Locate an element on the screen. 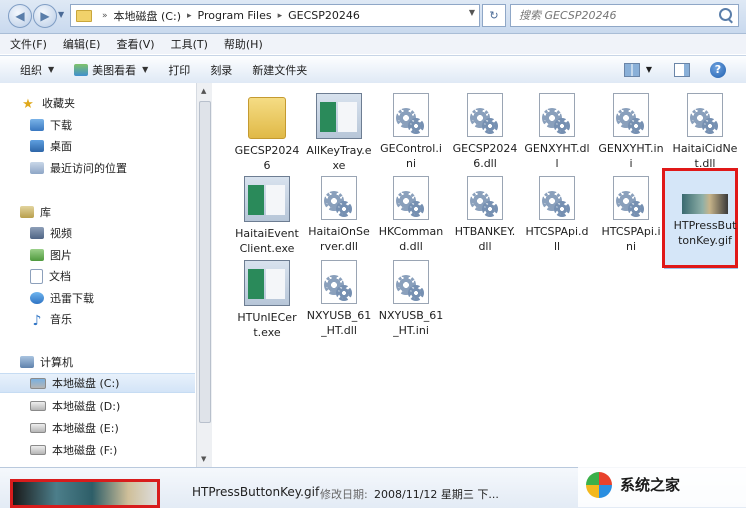 This screenshot has width=746, height=508. refresh-button: ↻ is located at coordinates (494, 15).